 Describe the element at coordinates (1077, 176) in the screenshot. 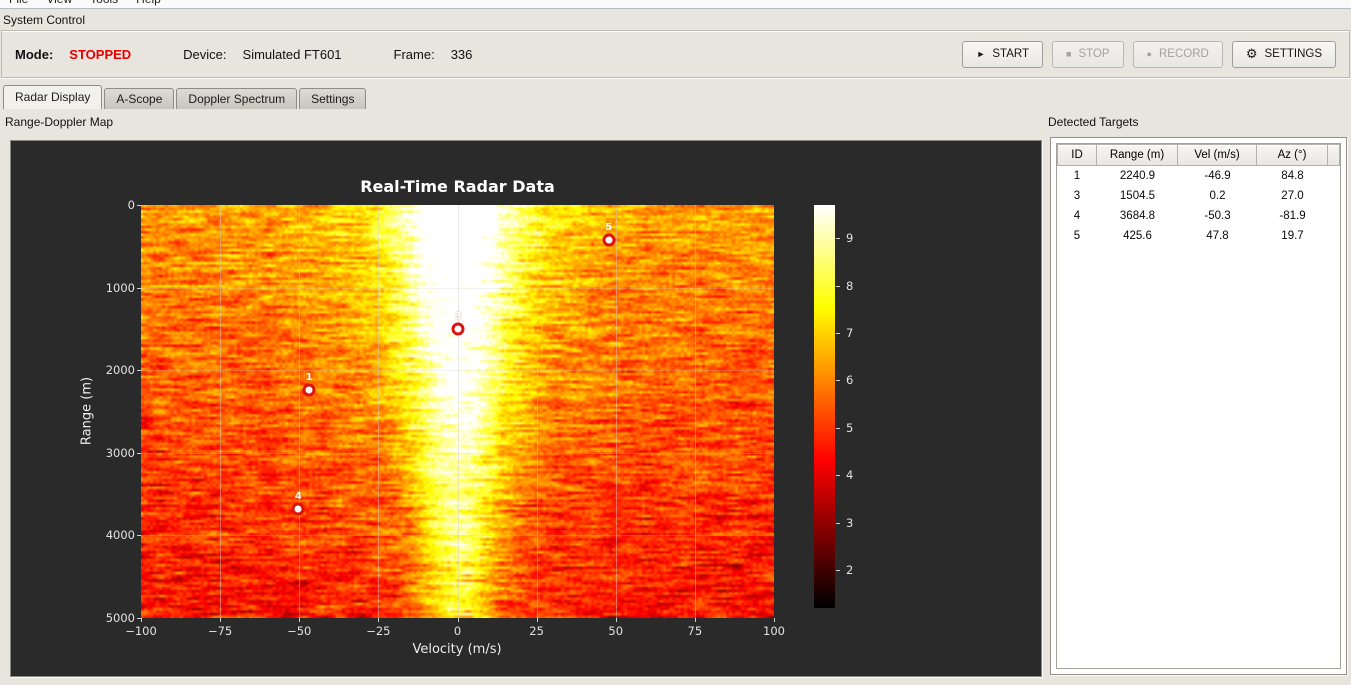

I see `table-cell: 1` at that location.